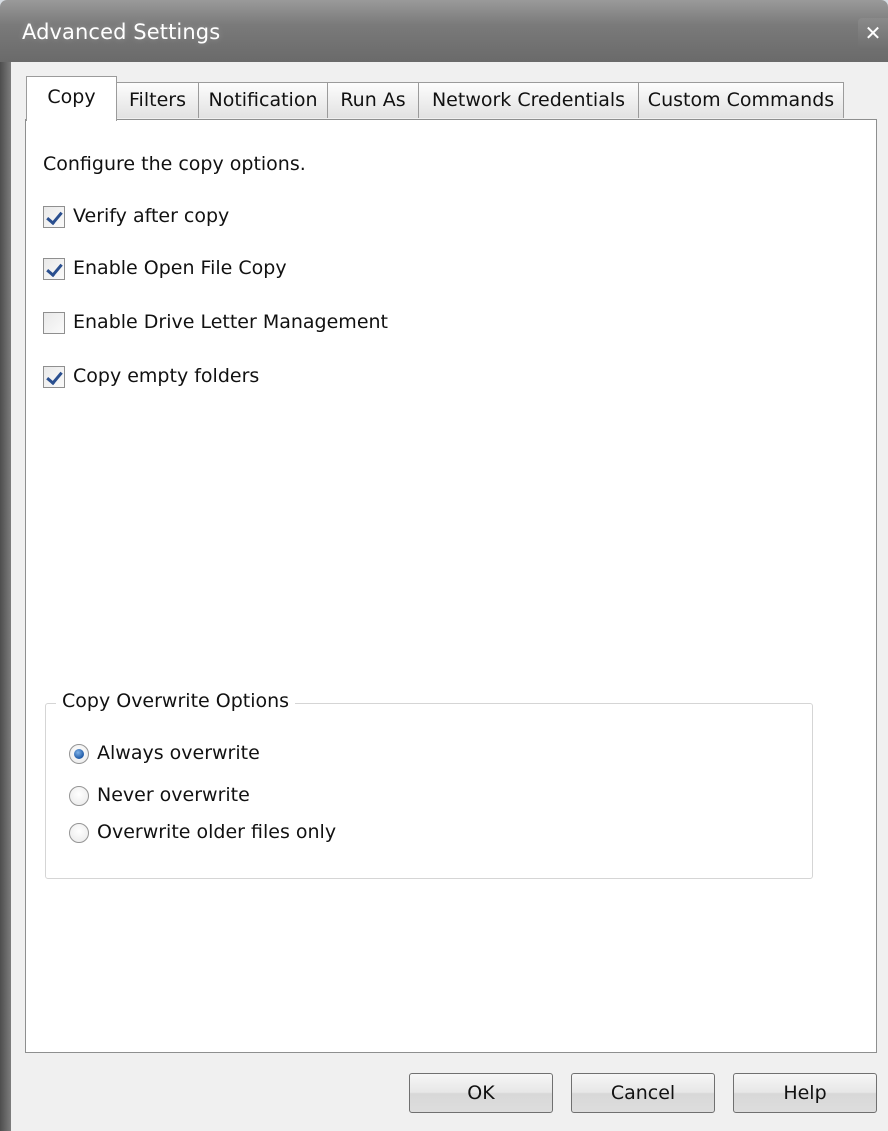 Image resolution: width=888 pixels, height=1131 pixels. What do you see at coordinates (79, 754) in the screenshot?
I see `always-overwrite-radio` at bounding box center [79, 754].